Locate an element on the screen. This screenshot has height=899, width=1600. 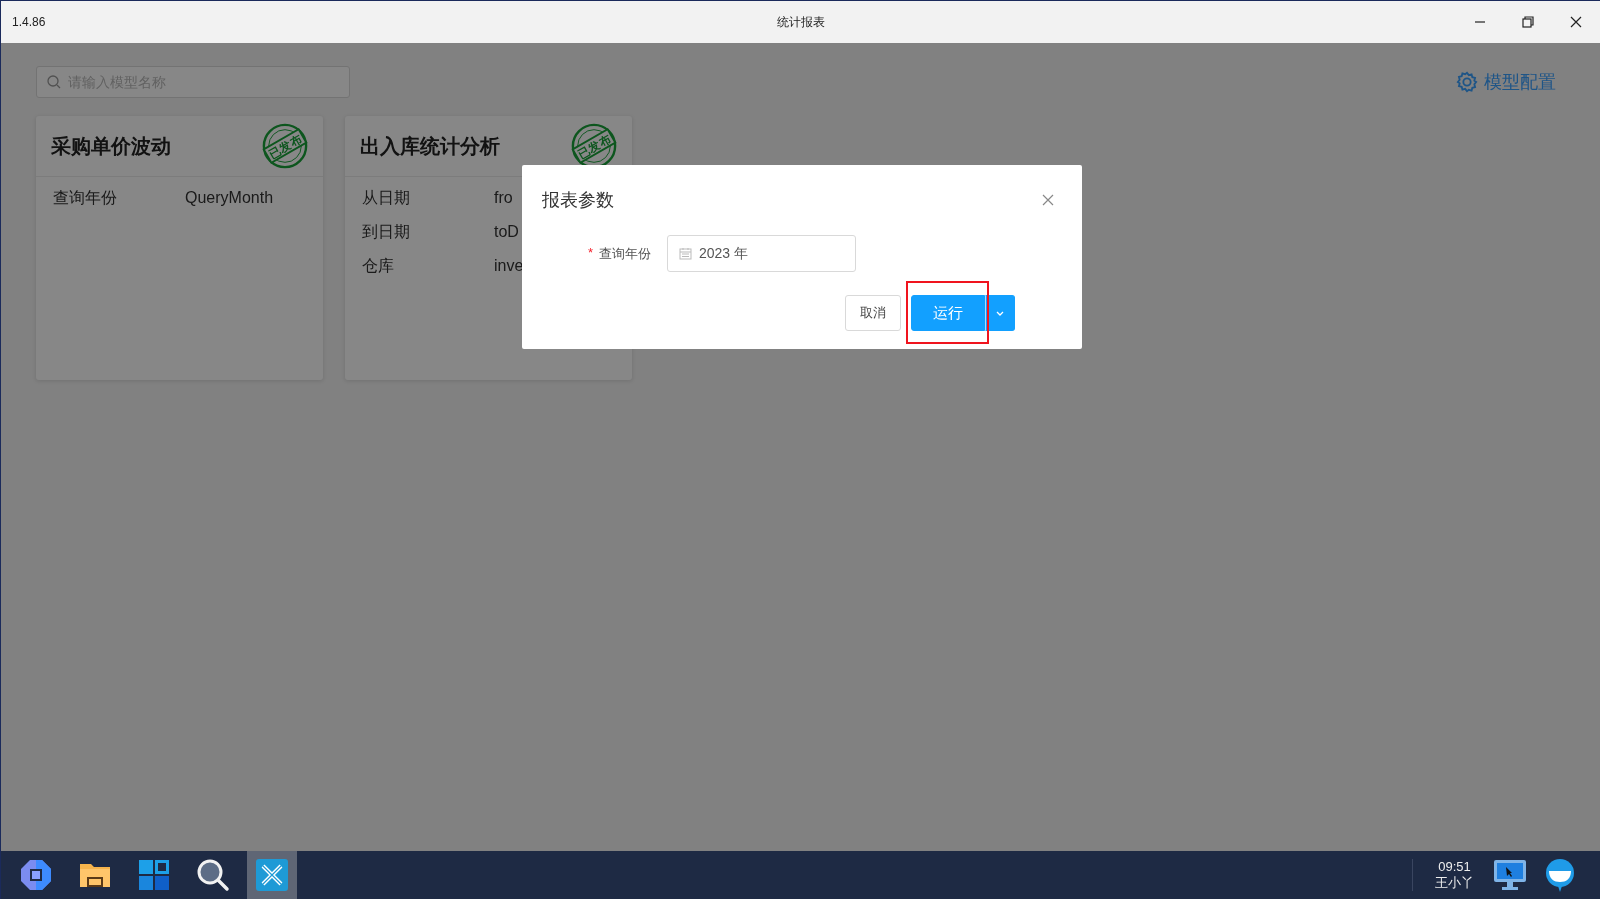
cancel-button: 取消 is located at coordinates (873, 313).